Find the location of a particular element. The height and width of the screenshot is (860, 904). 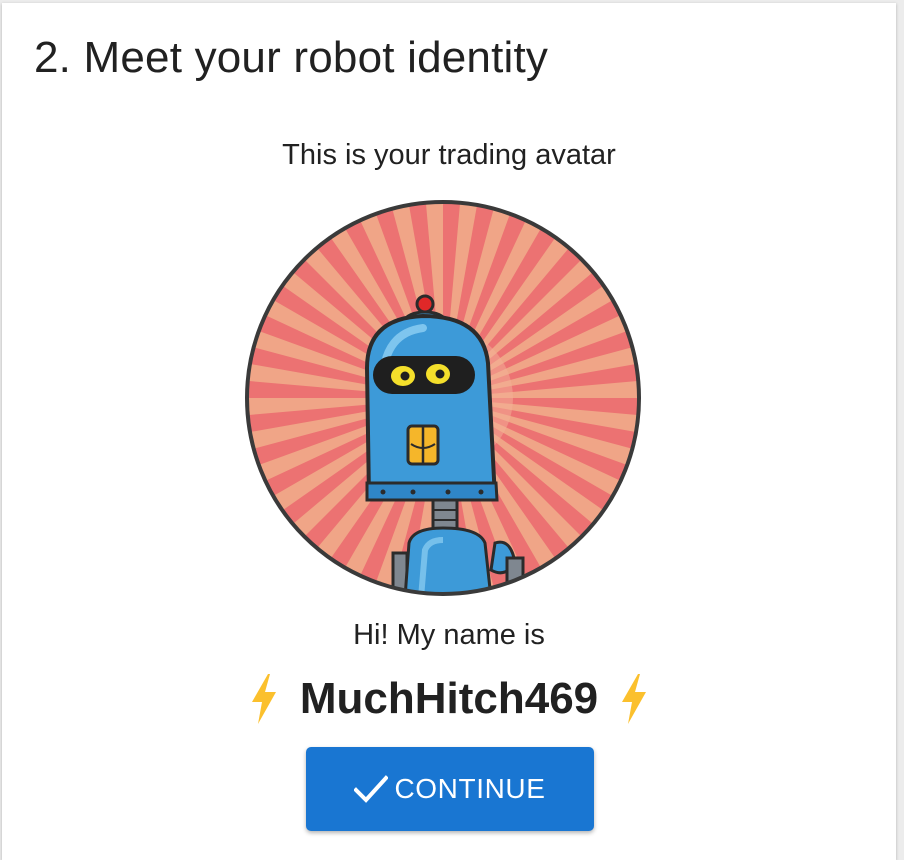

continue-button: CONTINUE is located at coordinates (450, 789).